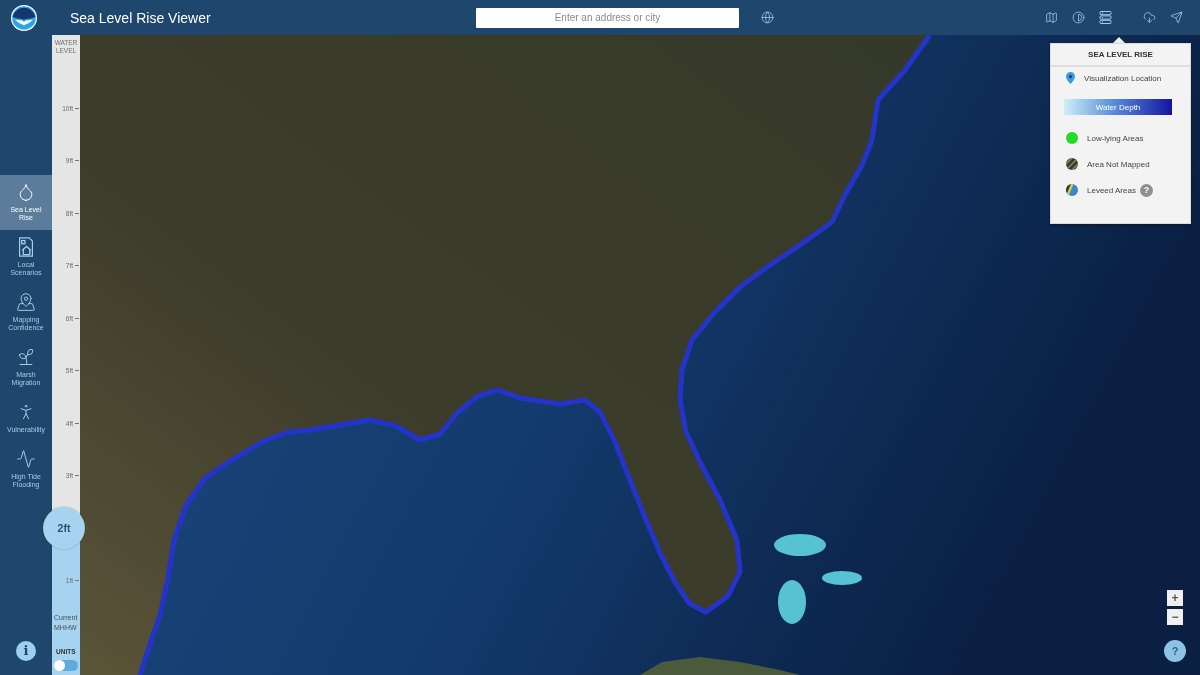 This screenshot has height=675, width=1200. Describe the element at coordinates (26, 302) in the screenshot. I see `map-pin-icon` at that location.